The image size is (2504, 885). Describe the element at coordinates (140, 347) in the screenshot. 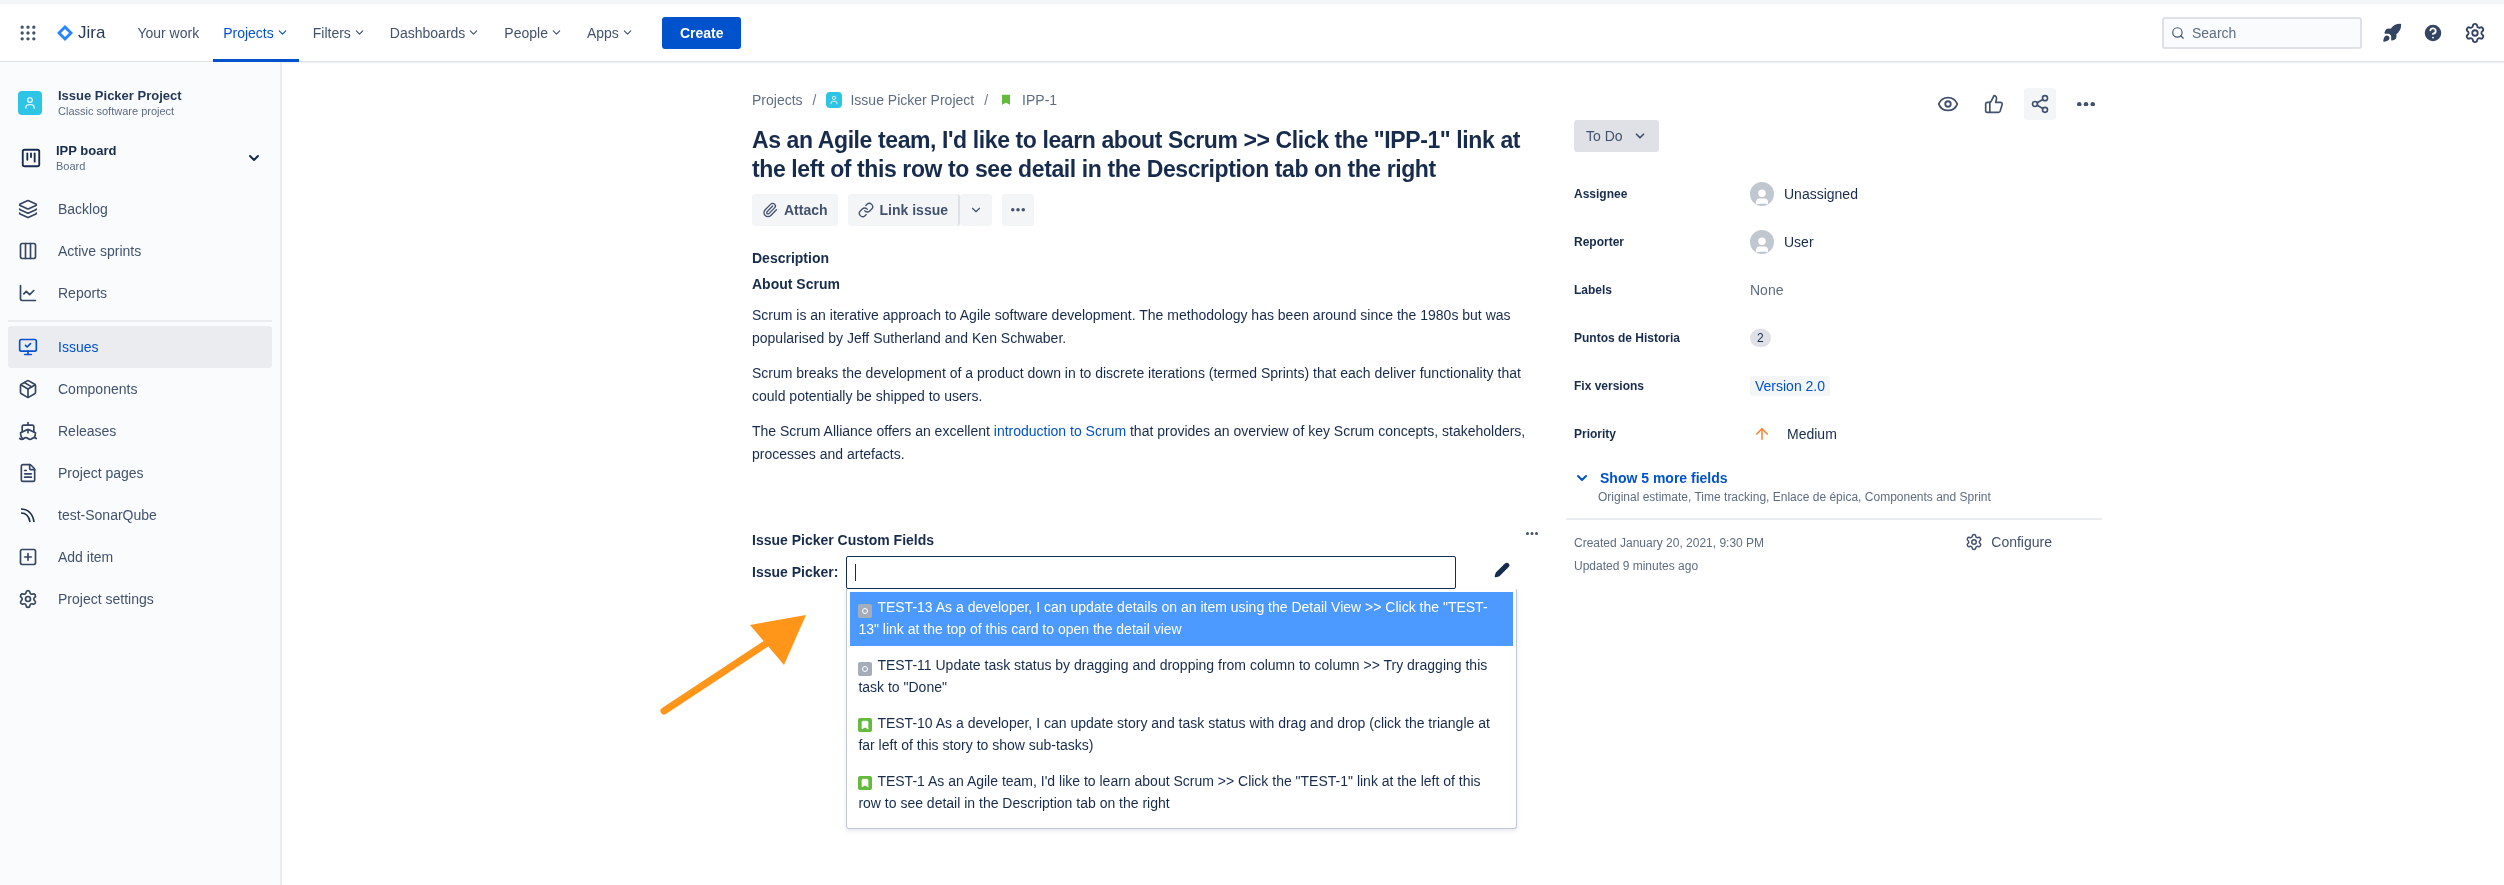

I see `sidebar-item: Issues` at that location.